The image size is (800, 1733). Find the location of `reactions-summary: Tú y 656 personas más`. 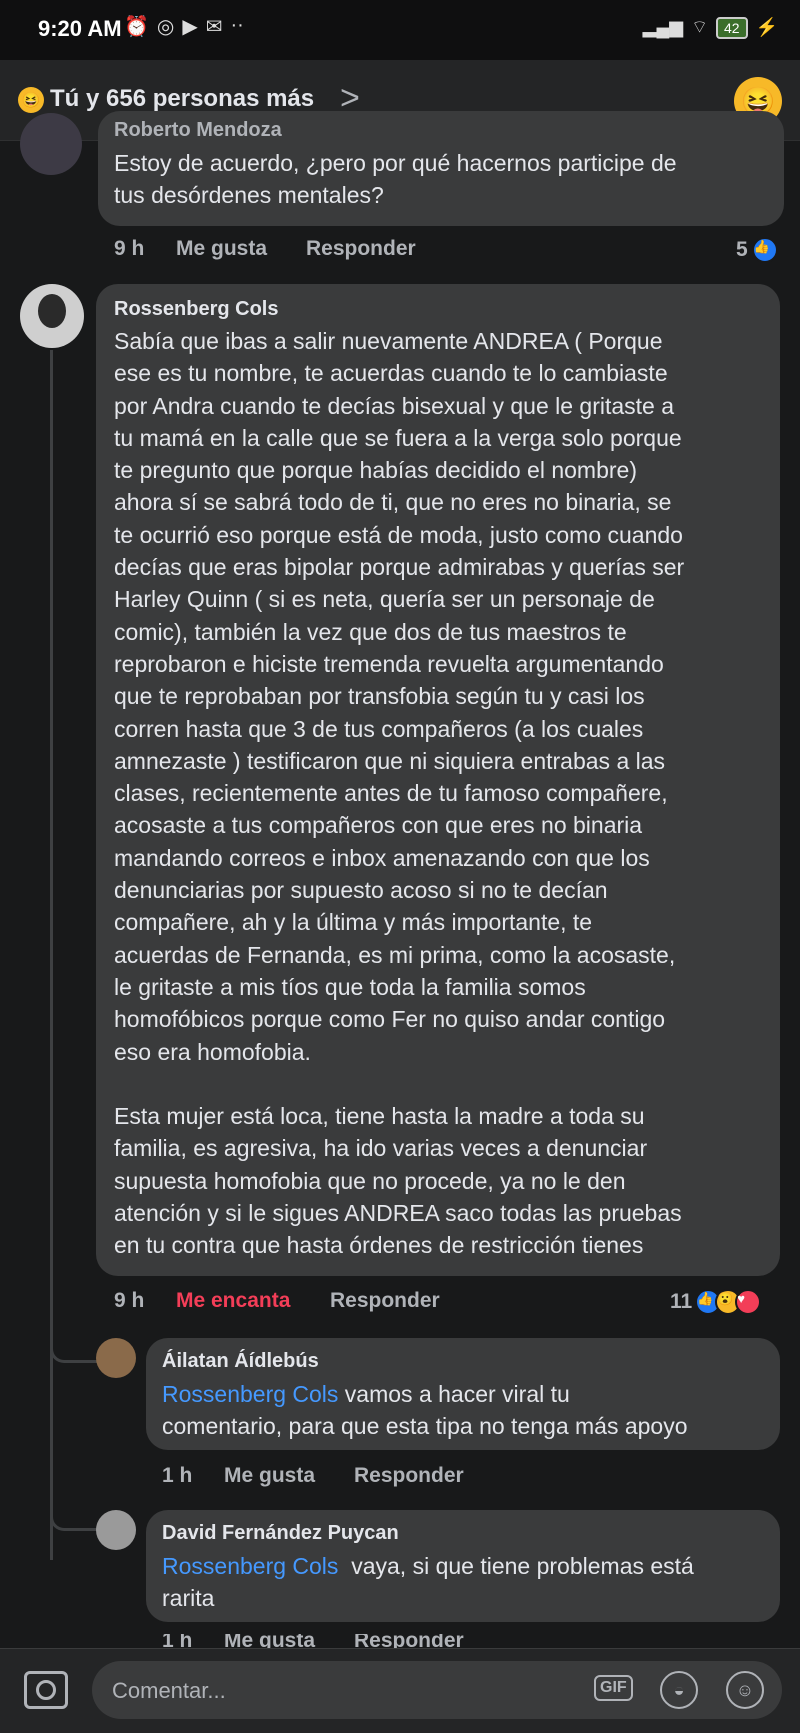

reactions-summary: Tú y 656 personas más is located at coordinates (182, 99).